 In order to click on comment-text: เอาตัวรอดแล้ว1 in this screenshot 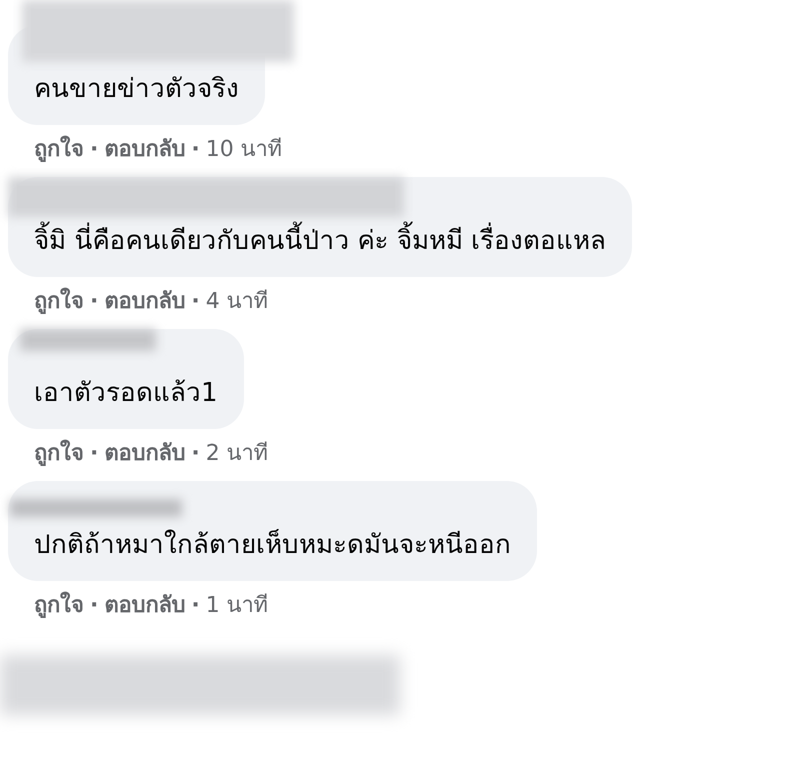, I will do `click(126, 393)`.